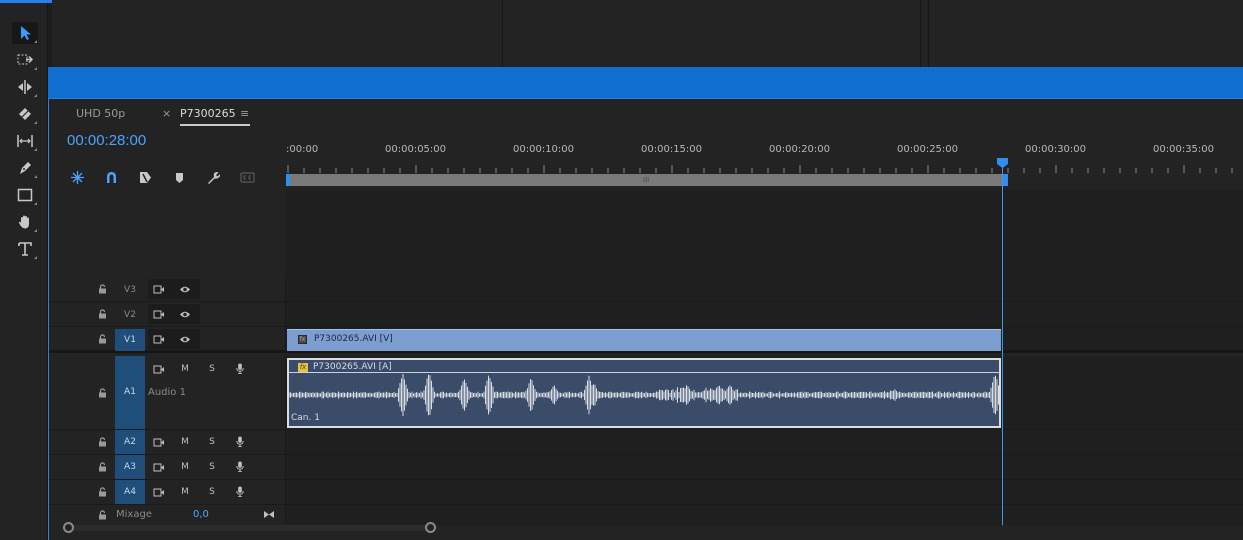  What do you see at coordinates (1005, 180) in the screenshot?
I see `work-area-end-handle` at bounding box center [1005, 180].